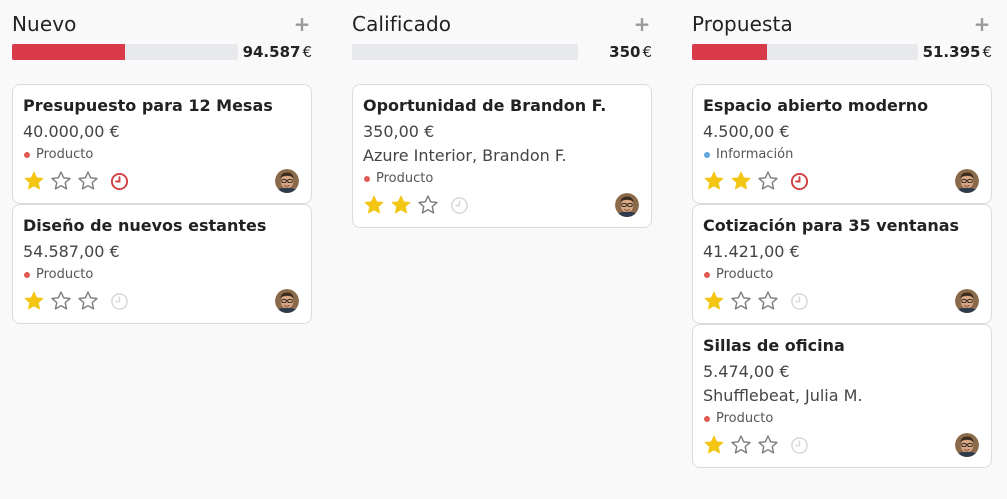  I want to click on card-amount: 41.421,00 €, so click(751, 251).